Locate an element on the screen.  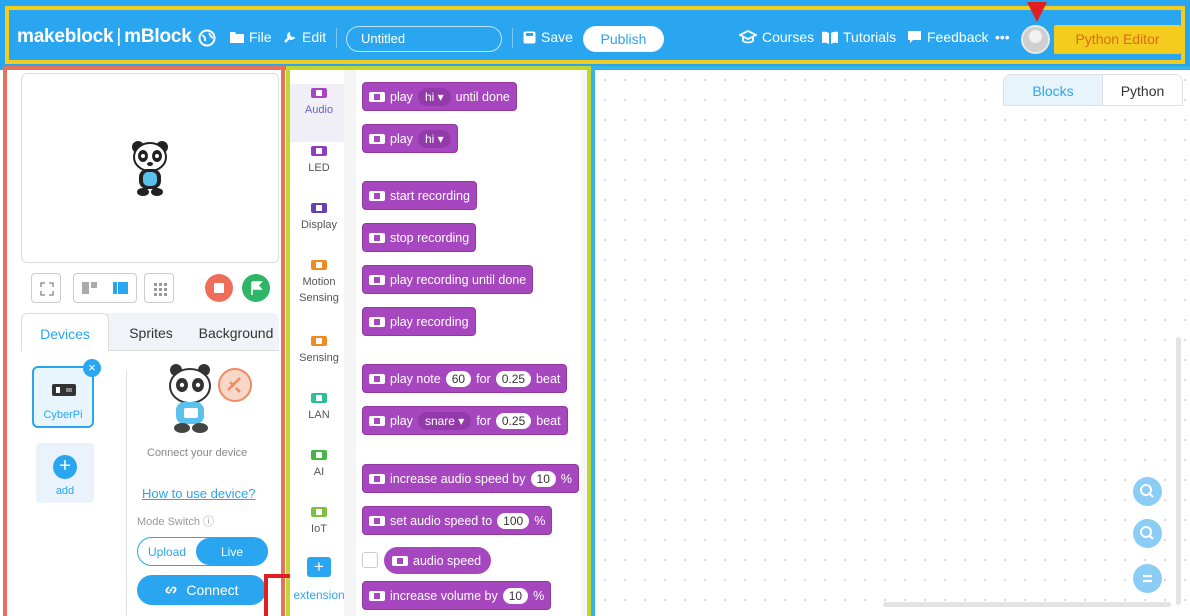
large-stage-button is located at coordinates (120, 288).